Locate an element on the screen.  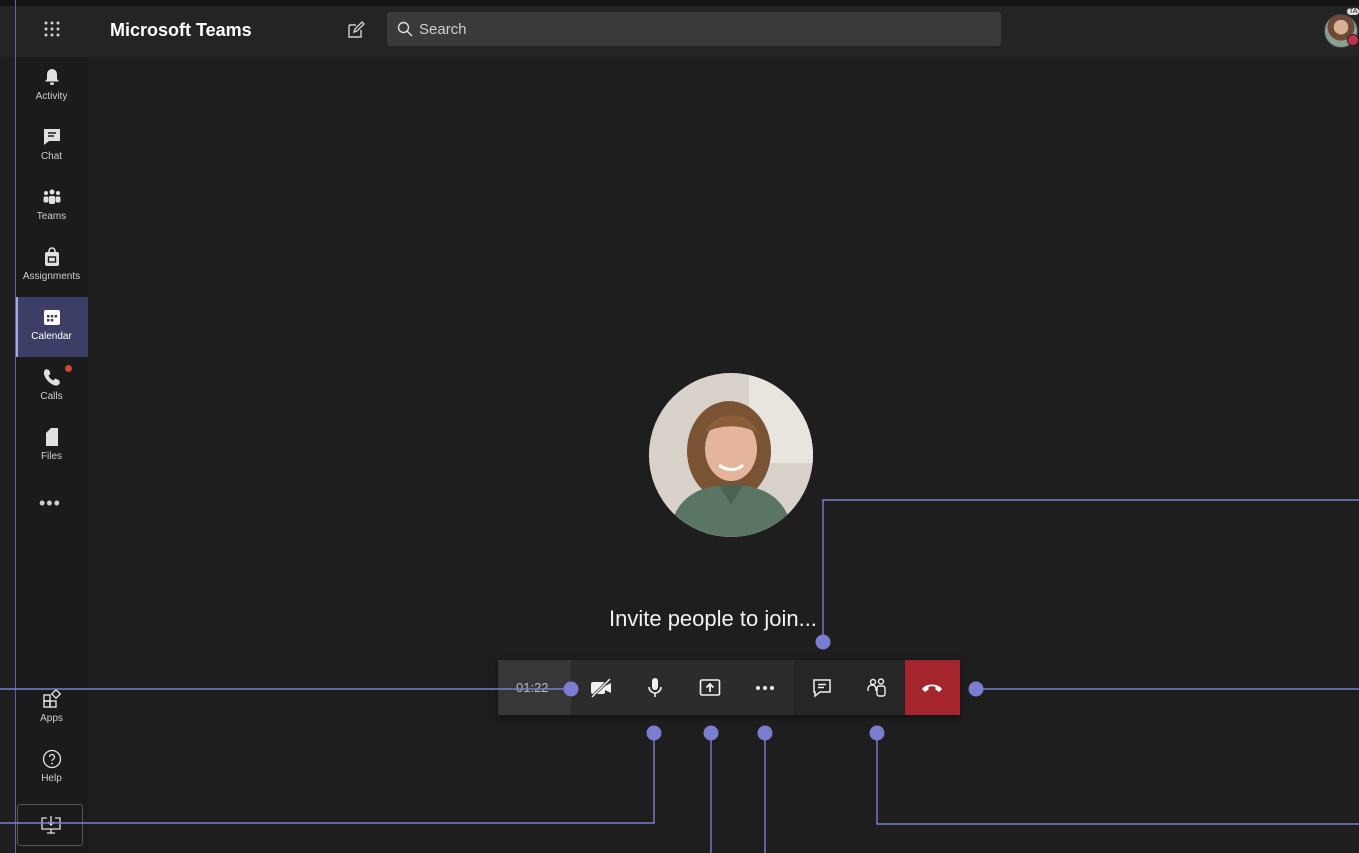
call-control-bar: 01:22 is located at coordinates (729, 687).